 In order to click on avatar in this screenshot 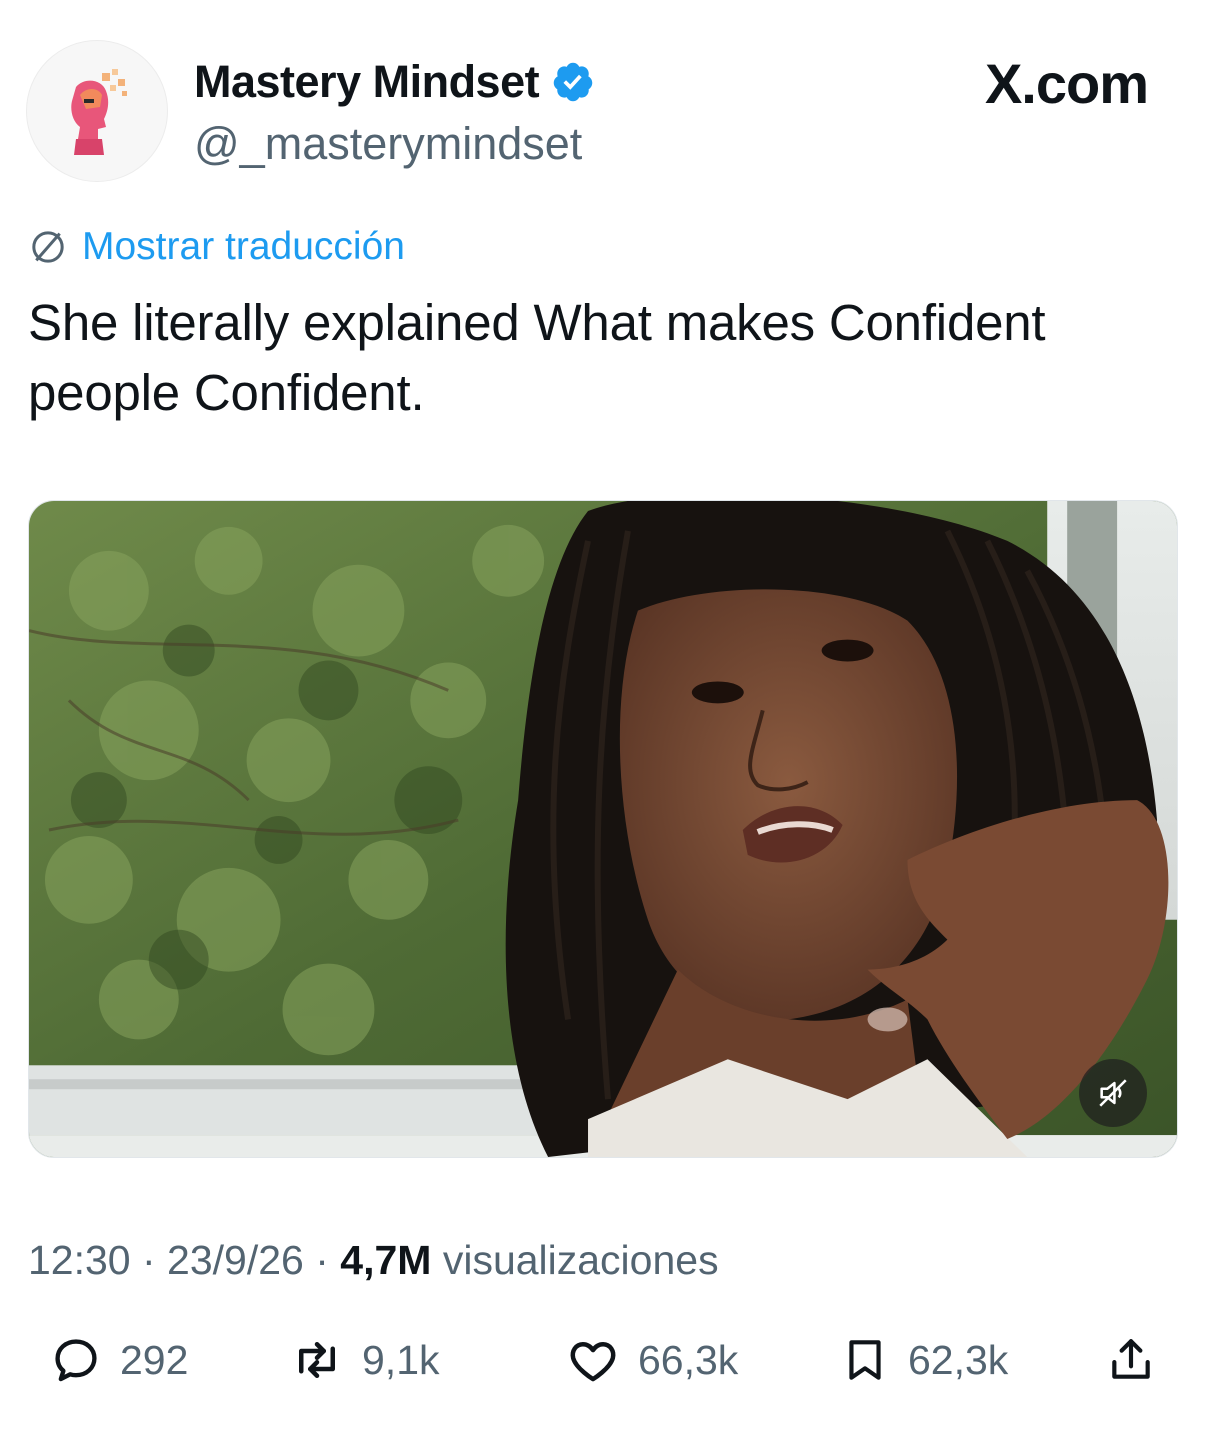, I will do `click(97, 111)`.